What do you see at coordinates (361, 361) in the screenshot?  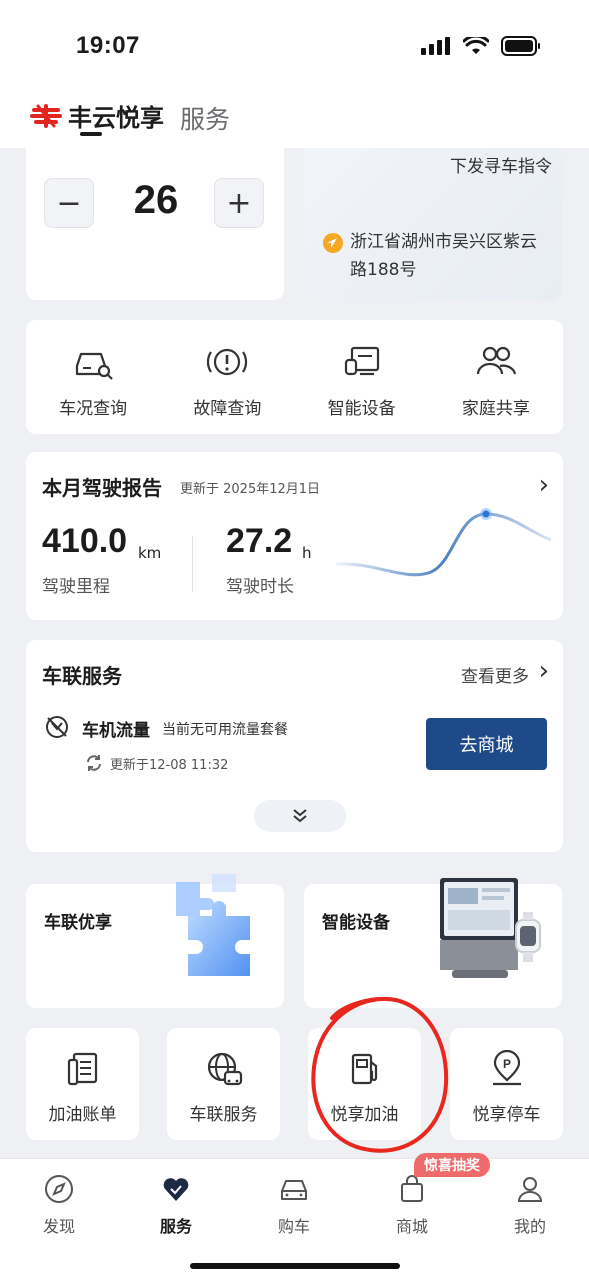 I see `smart-device-icon` at bounding box center [361, 361].